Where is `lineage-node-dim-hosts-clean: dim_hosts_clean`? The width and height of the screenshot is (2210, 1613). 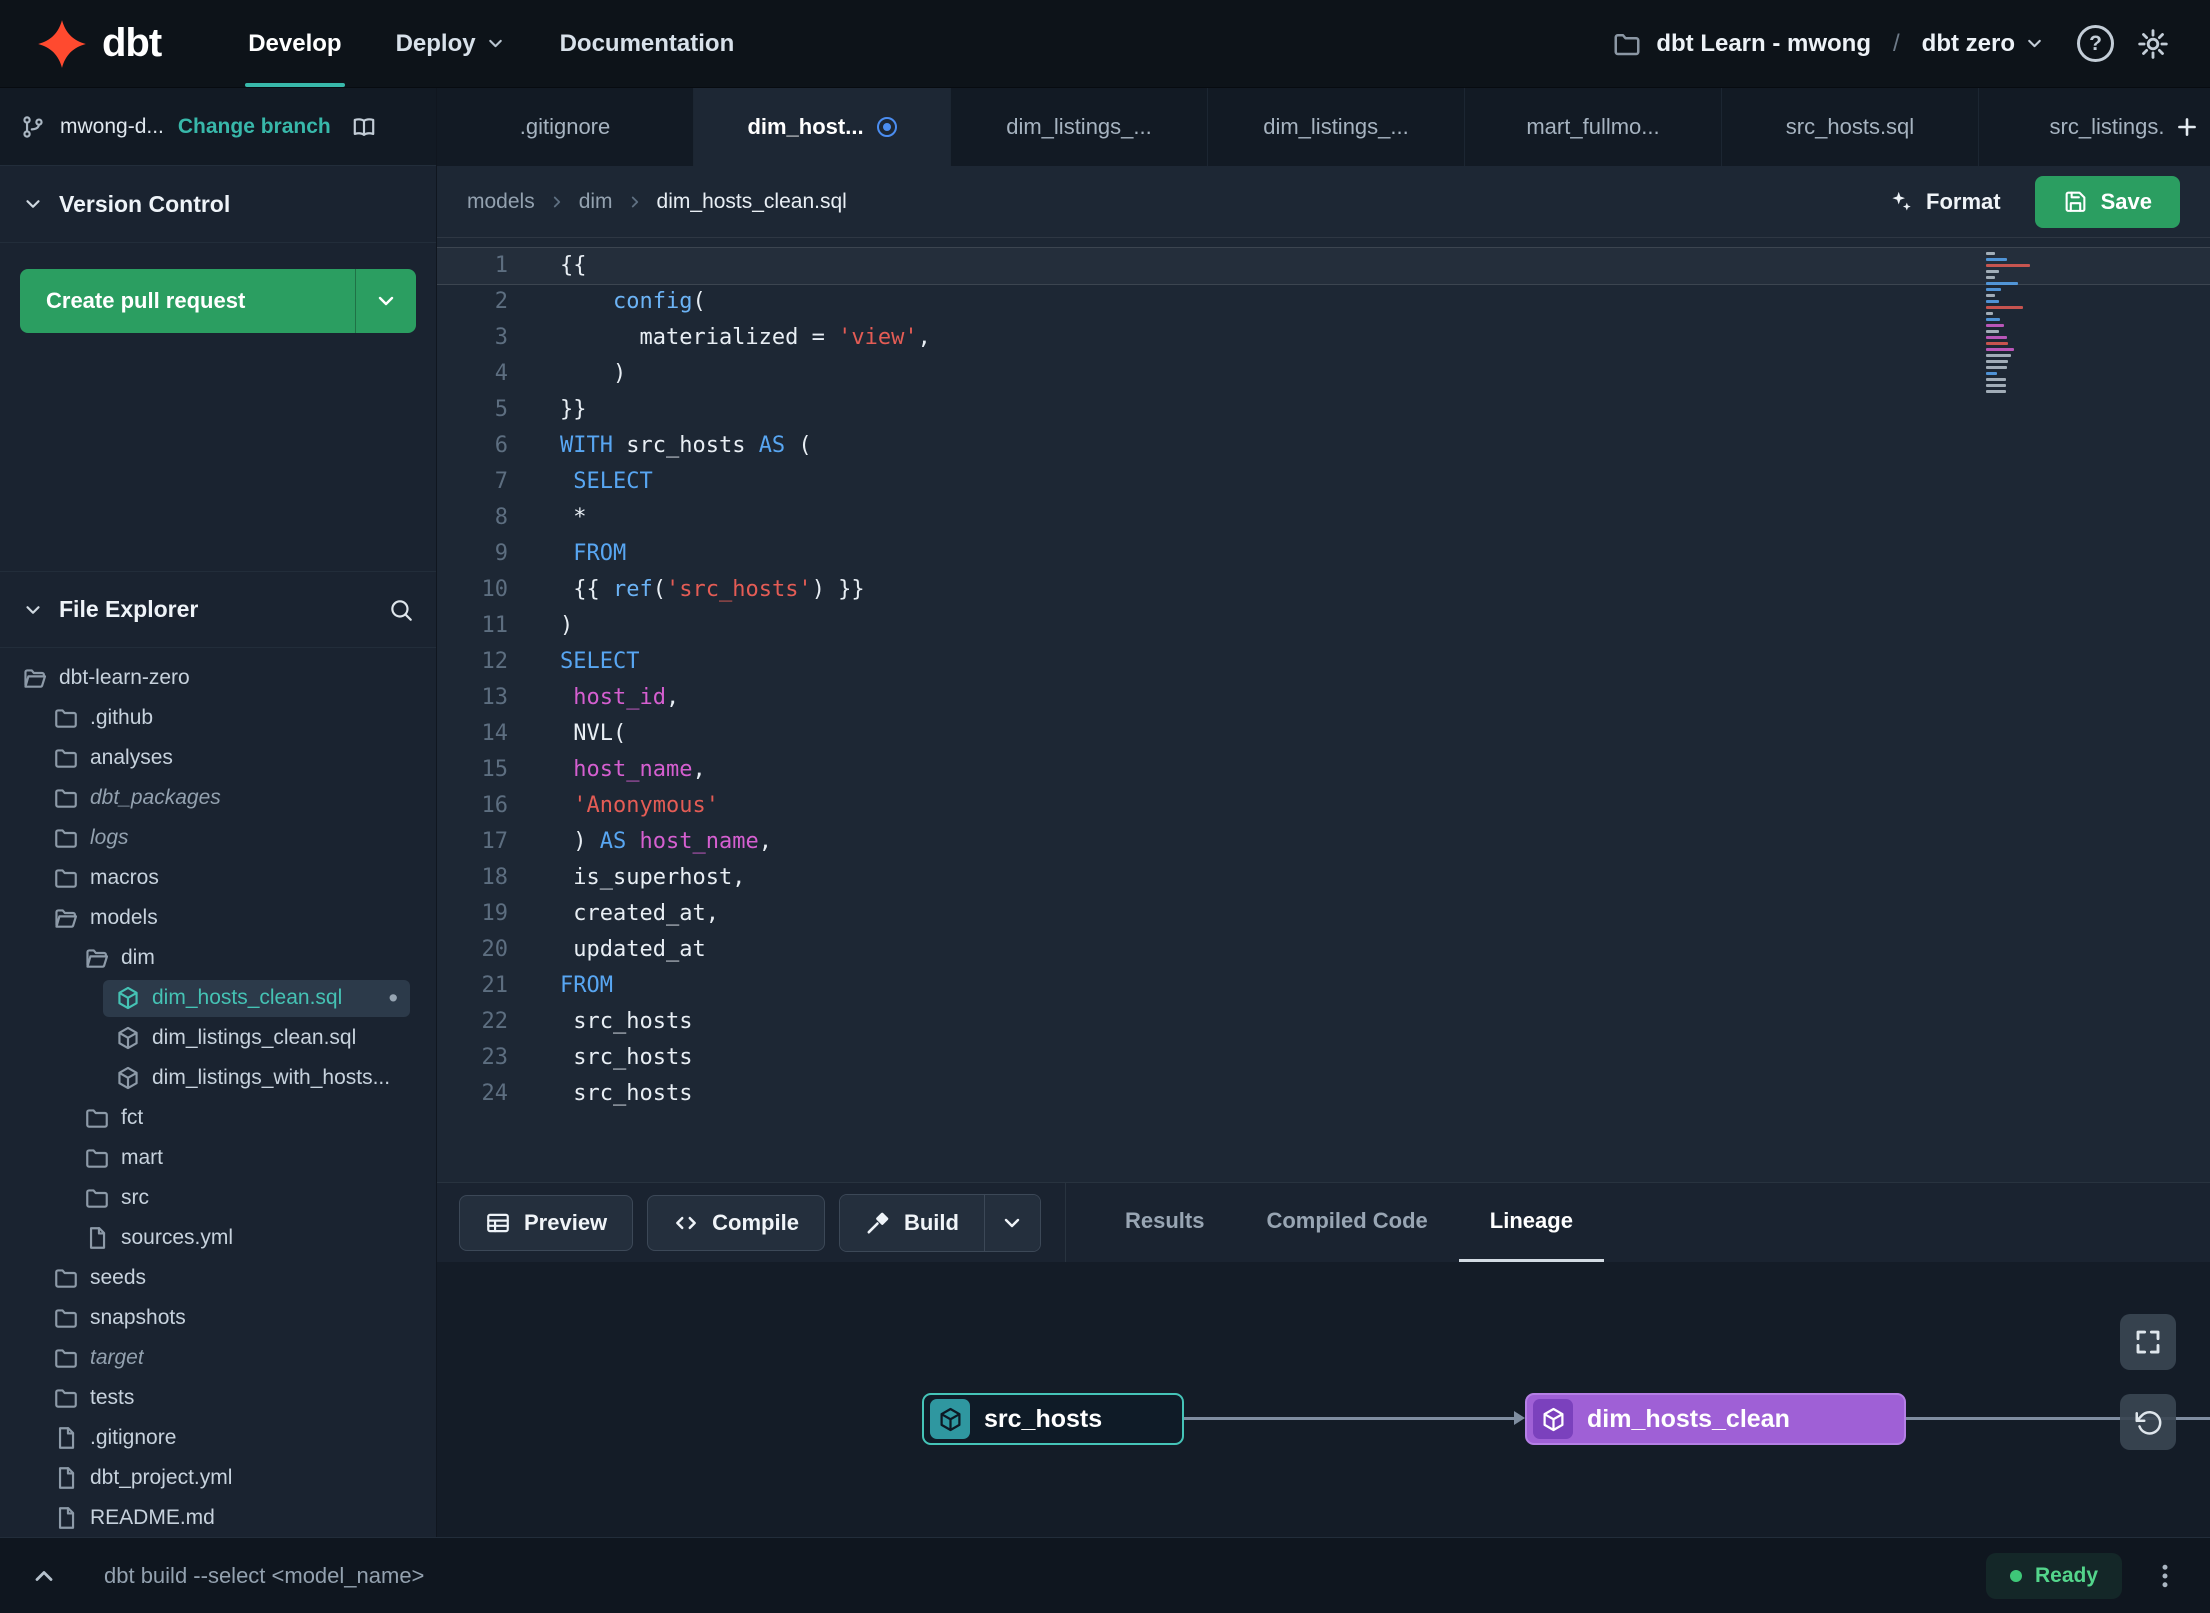 lineage-node-dim-hosts-clean: dim_hosts_clean is located at coordinates (1715, 1419).